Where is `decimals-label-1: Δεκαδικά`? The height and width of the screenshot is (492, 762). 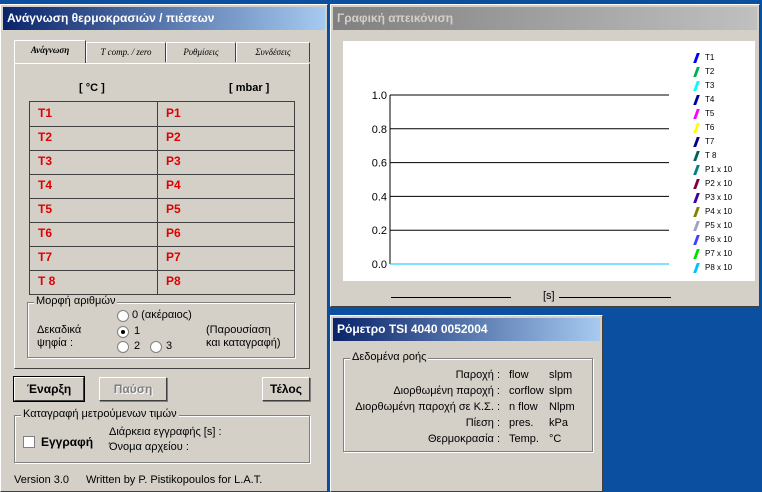
decimals-label-1: Δεκαδικά is located at coordinates (59, 330).